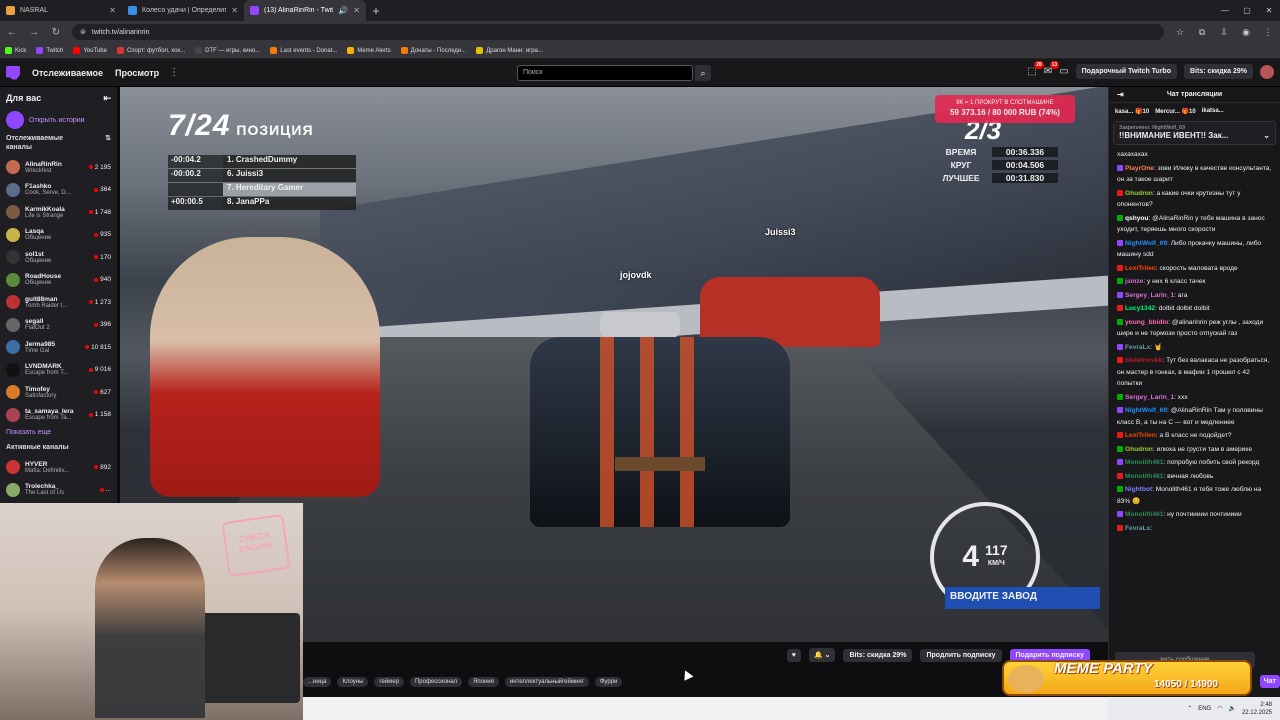 The image size is (1280, 720). I want to click on bookmark: Kick, so click(15, 50).